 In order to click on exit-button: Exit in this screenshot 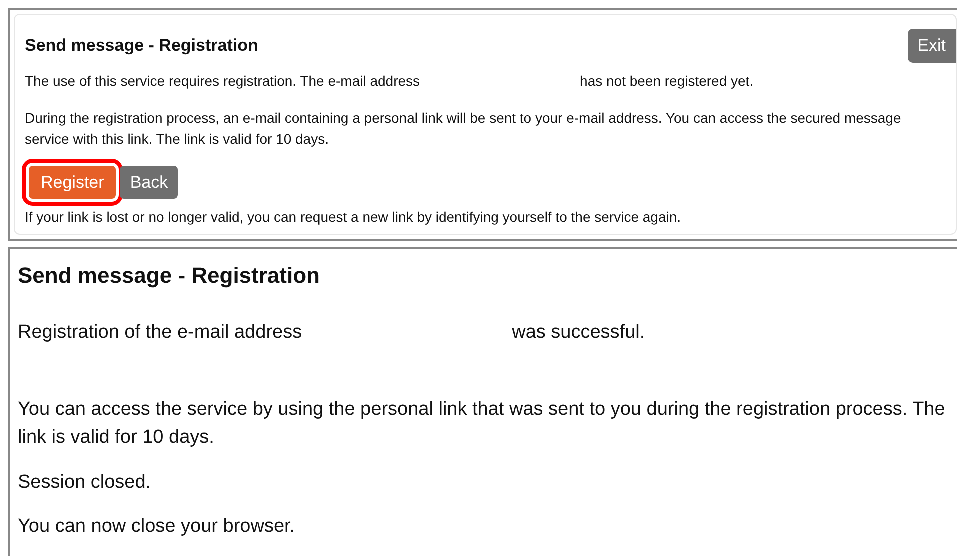, I will do `click(932, 45)`.